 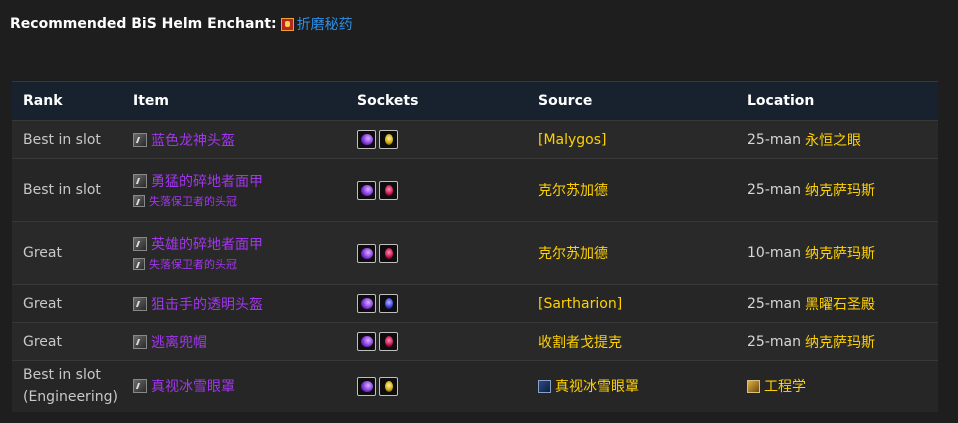 I want to click on location: 工程学, so click(x=842, y=386).